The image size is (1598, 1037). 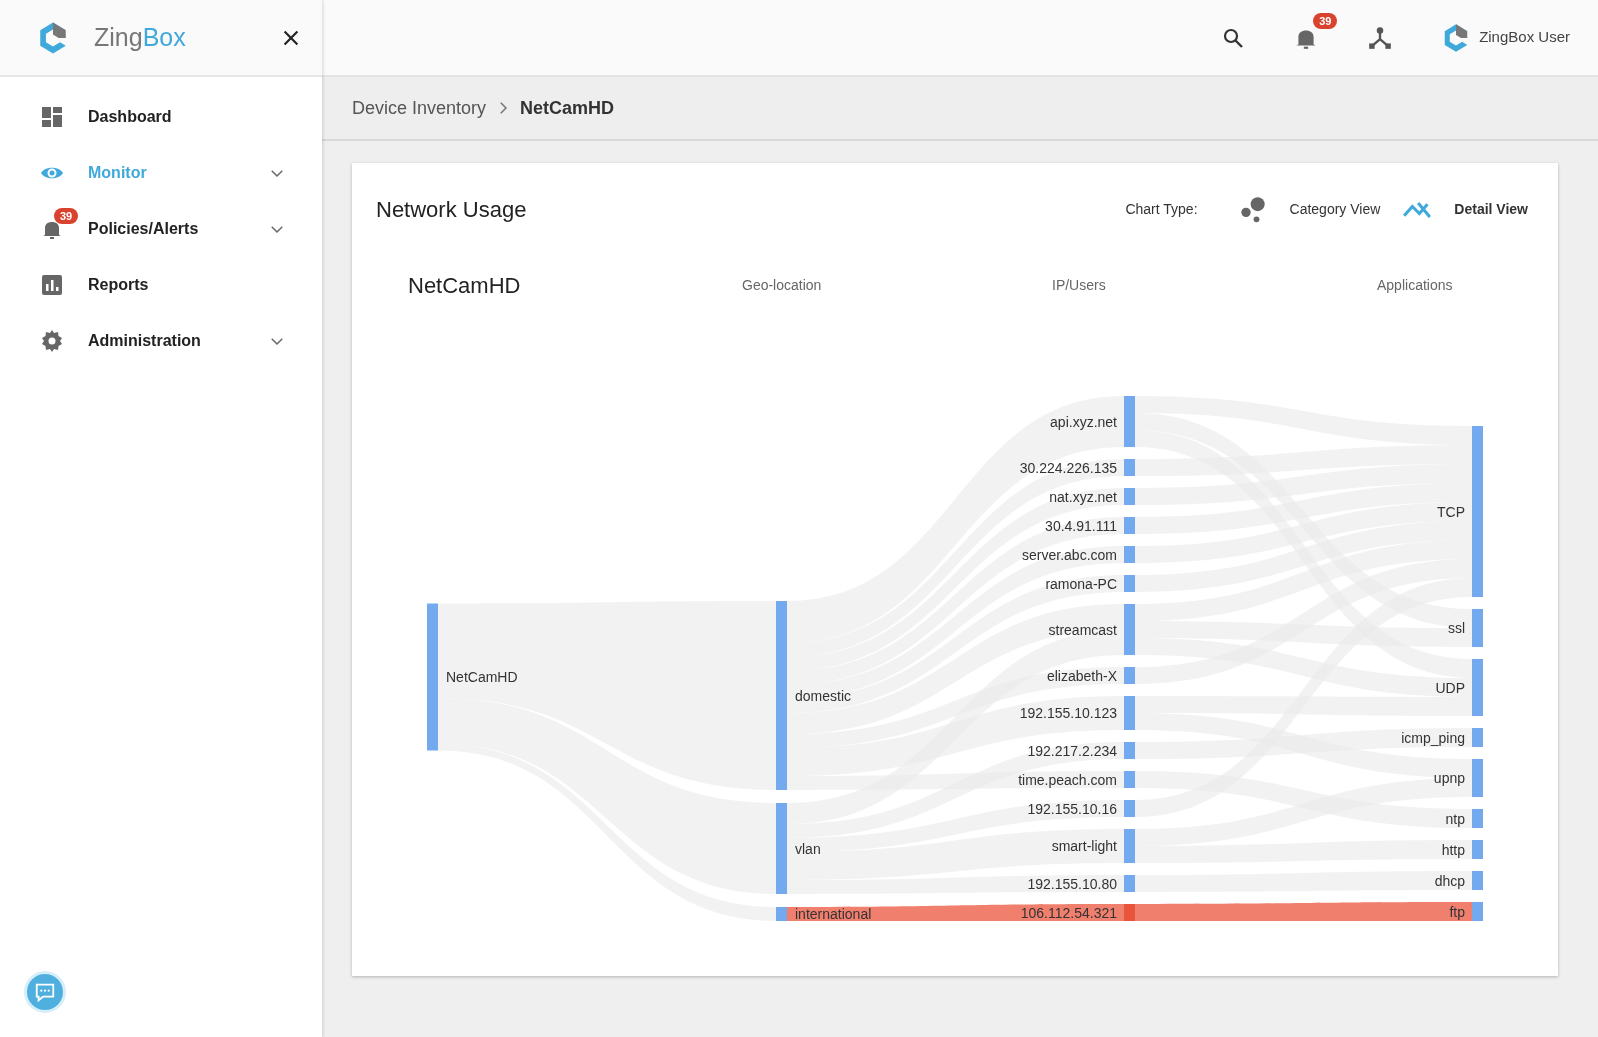 I want to click on node-label: nat.xyz.net, so click(x=1083, y=496).